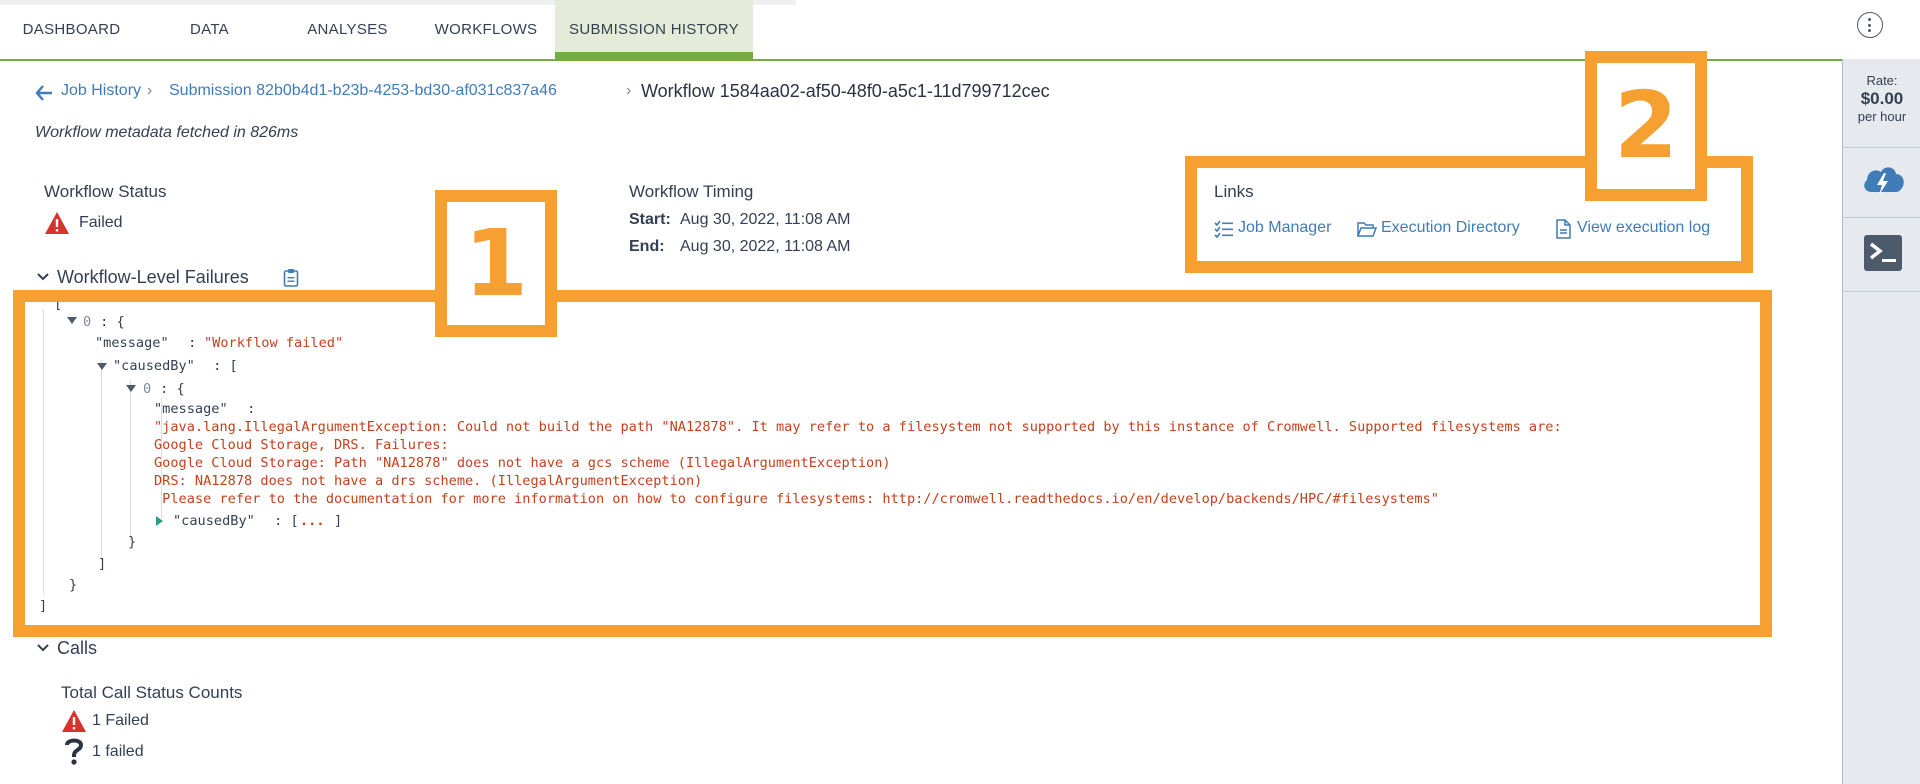 The image size is (1920, 784). I want to click on tab-analyses: ANALYSES, so click(347, 29).